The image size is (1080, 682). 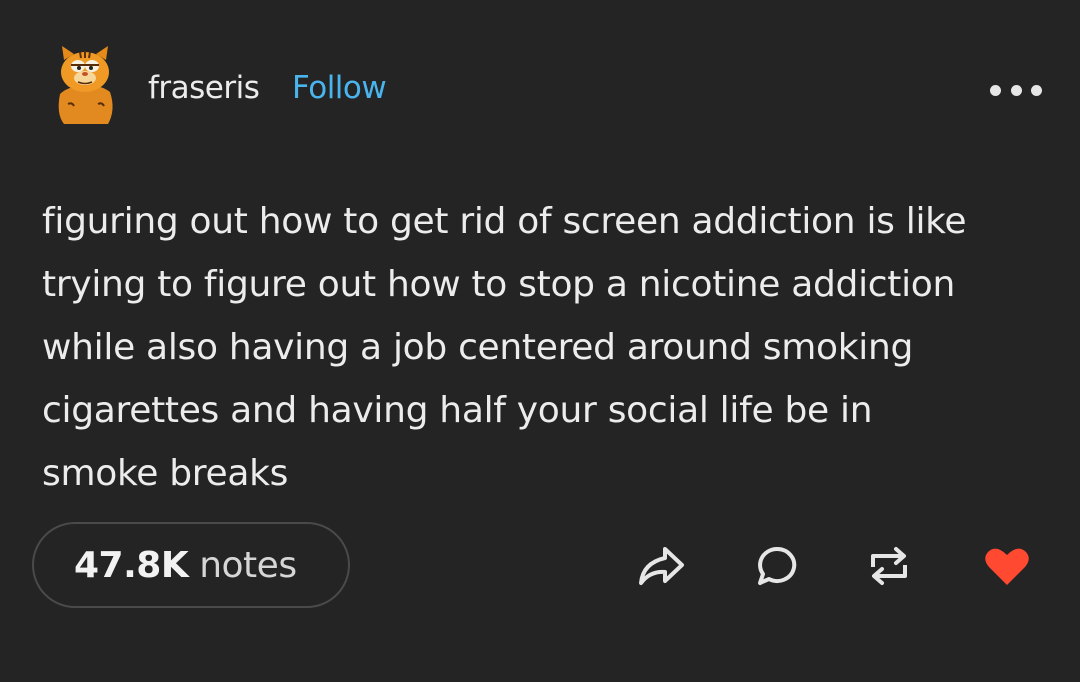 I want to click on avatar, so click(x=85, y=86).